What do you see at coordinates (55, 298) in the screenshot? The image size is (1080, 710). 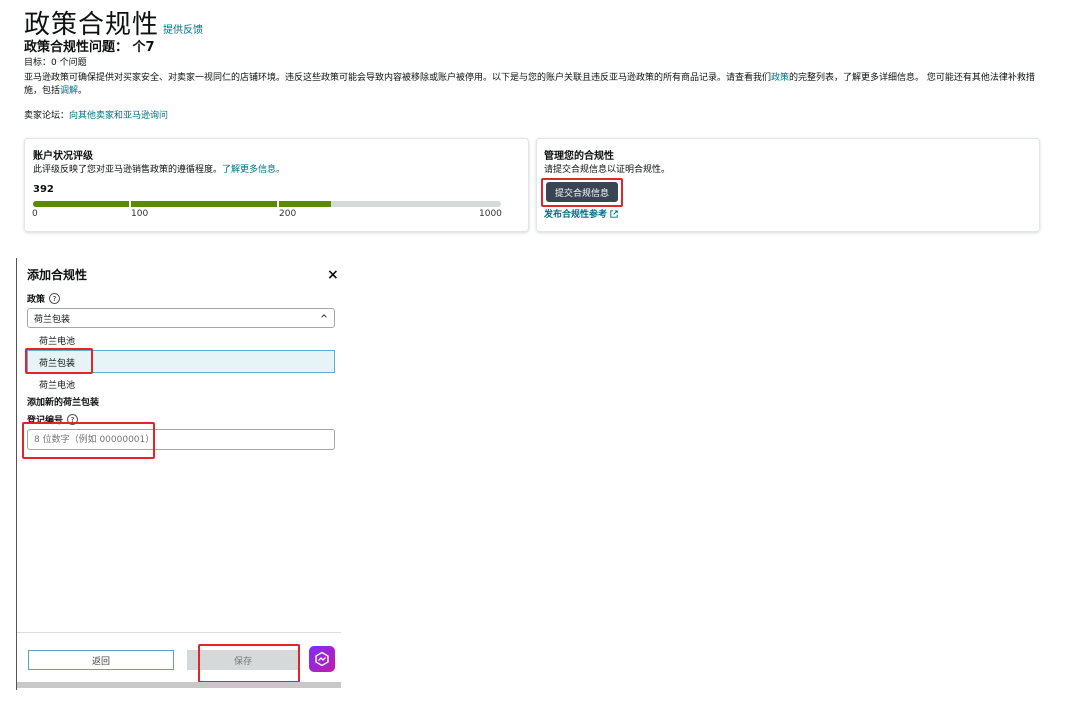 I see `help-icon: ?` at bounding box center [55, 298].